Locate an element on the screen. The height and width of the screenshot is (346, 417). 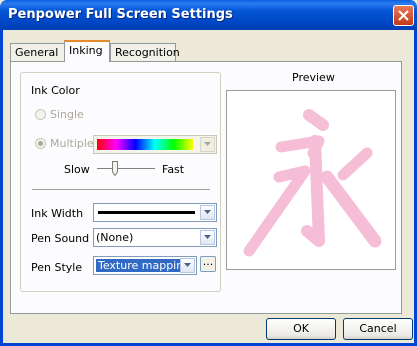
ink-color-label: Ink Color is located at coordinates (55, 90).